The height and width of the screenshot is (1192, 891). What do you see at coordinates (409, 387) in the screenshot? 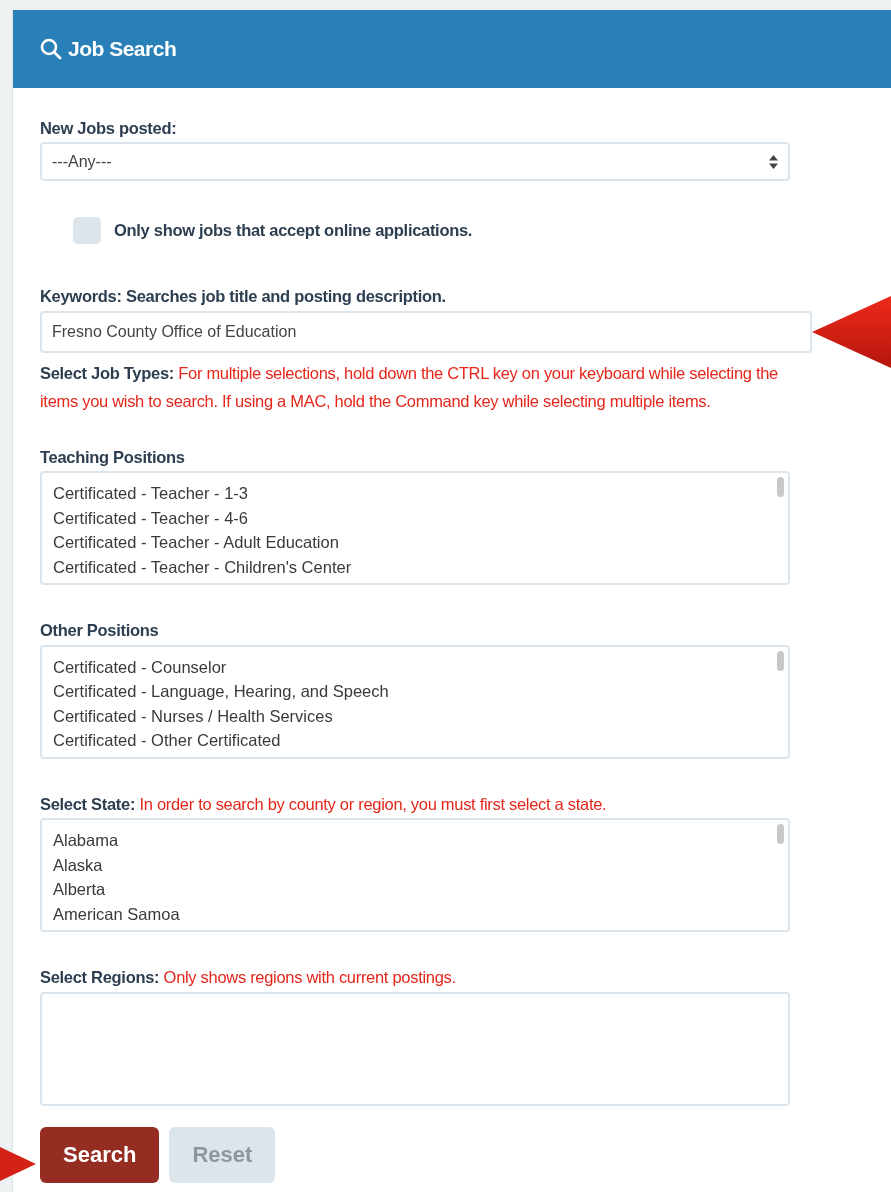
I see `field-label: Select Job Types: For multiple selections, hold down the CTRL key on your keyboard while selecting the items you wish to search. If using a MAC, hold the Command key while selecting multiple items.` at bounding box center [409, 387].